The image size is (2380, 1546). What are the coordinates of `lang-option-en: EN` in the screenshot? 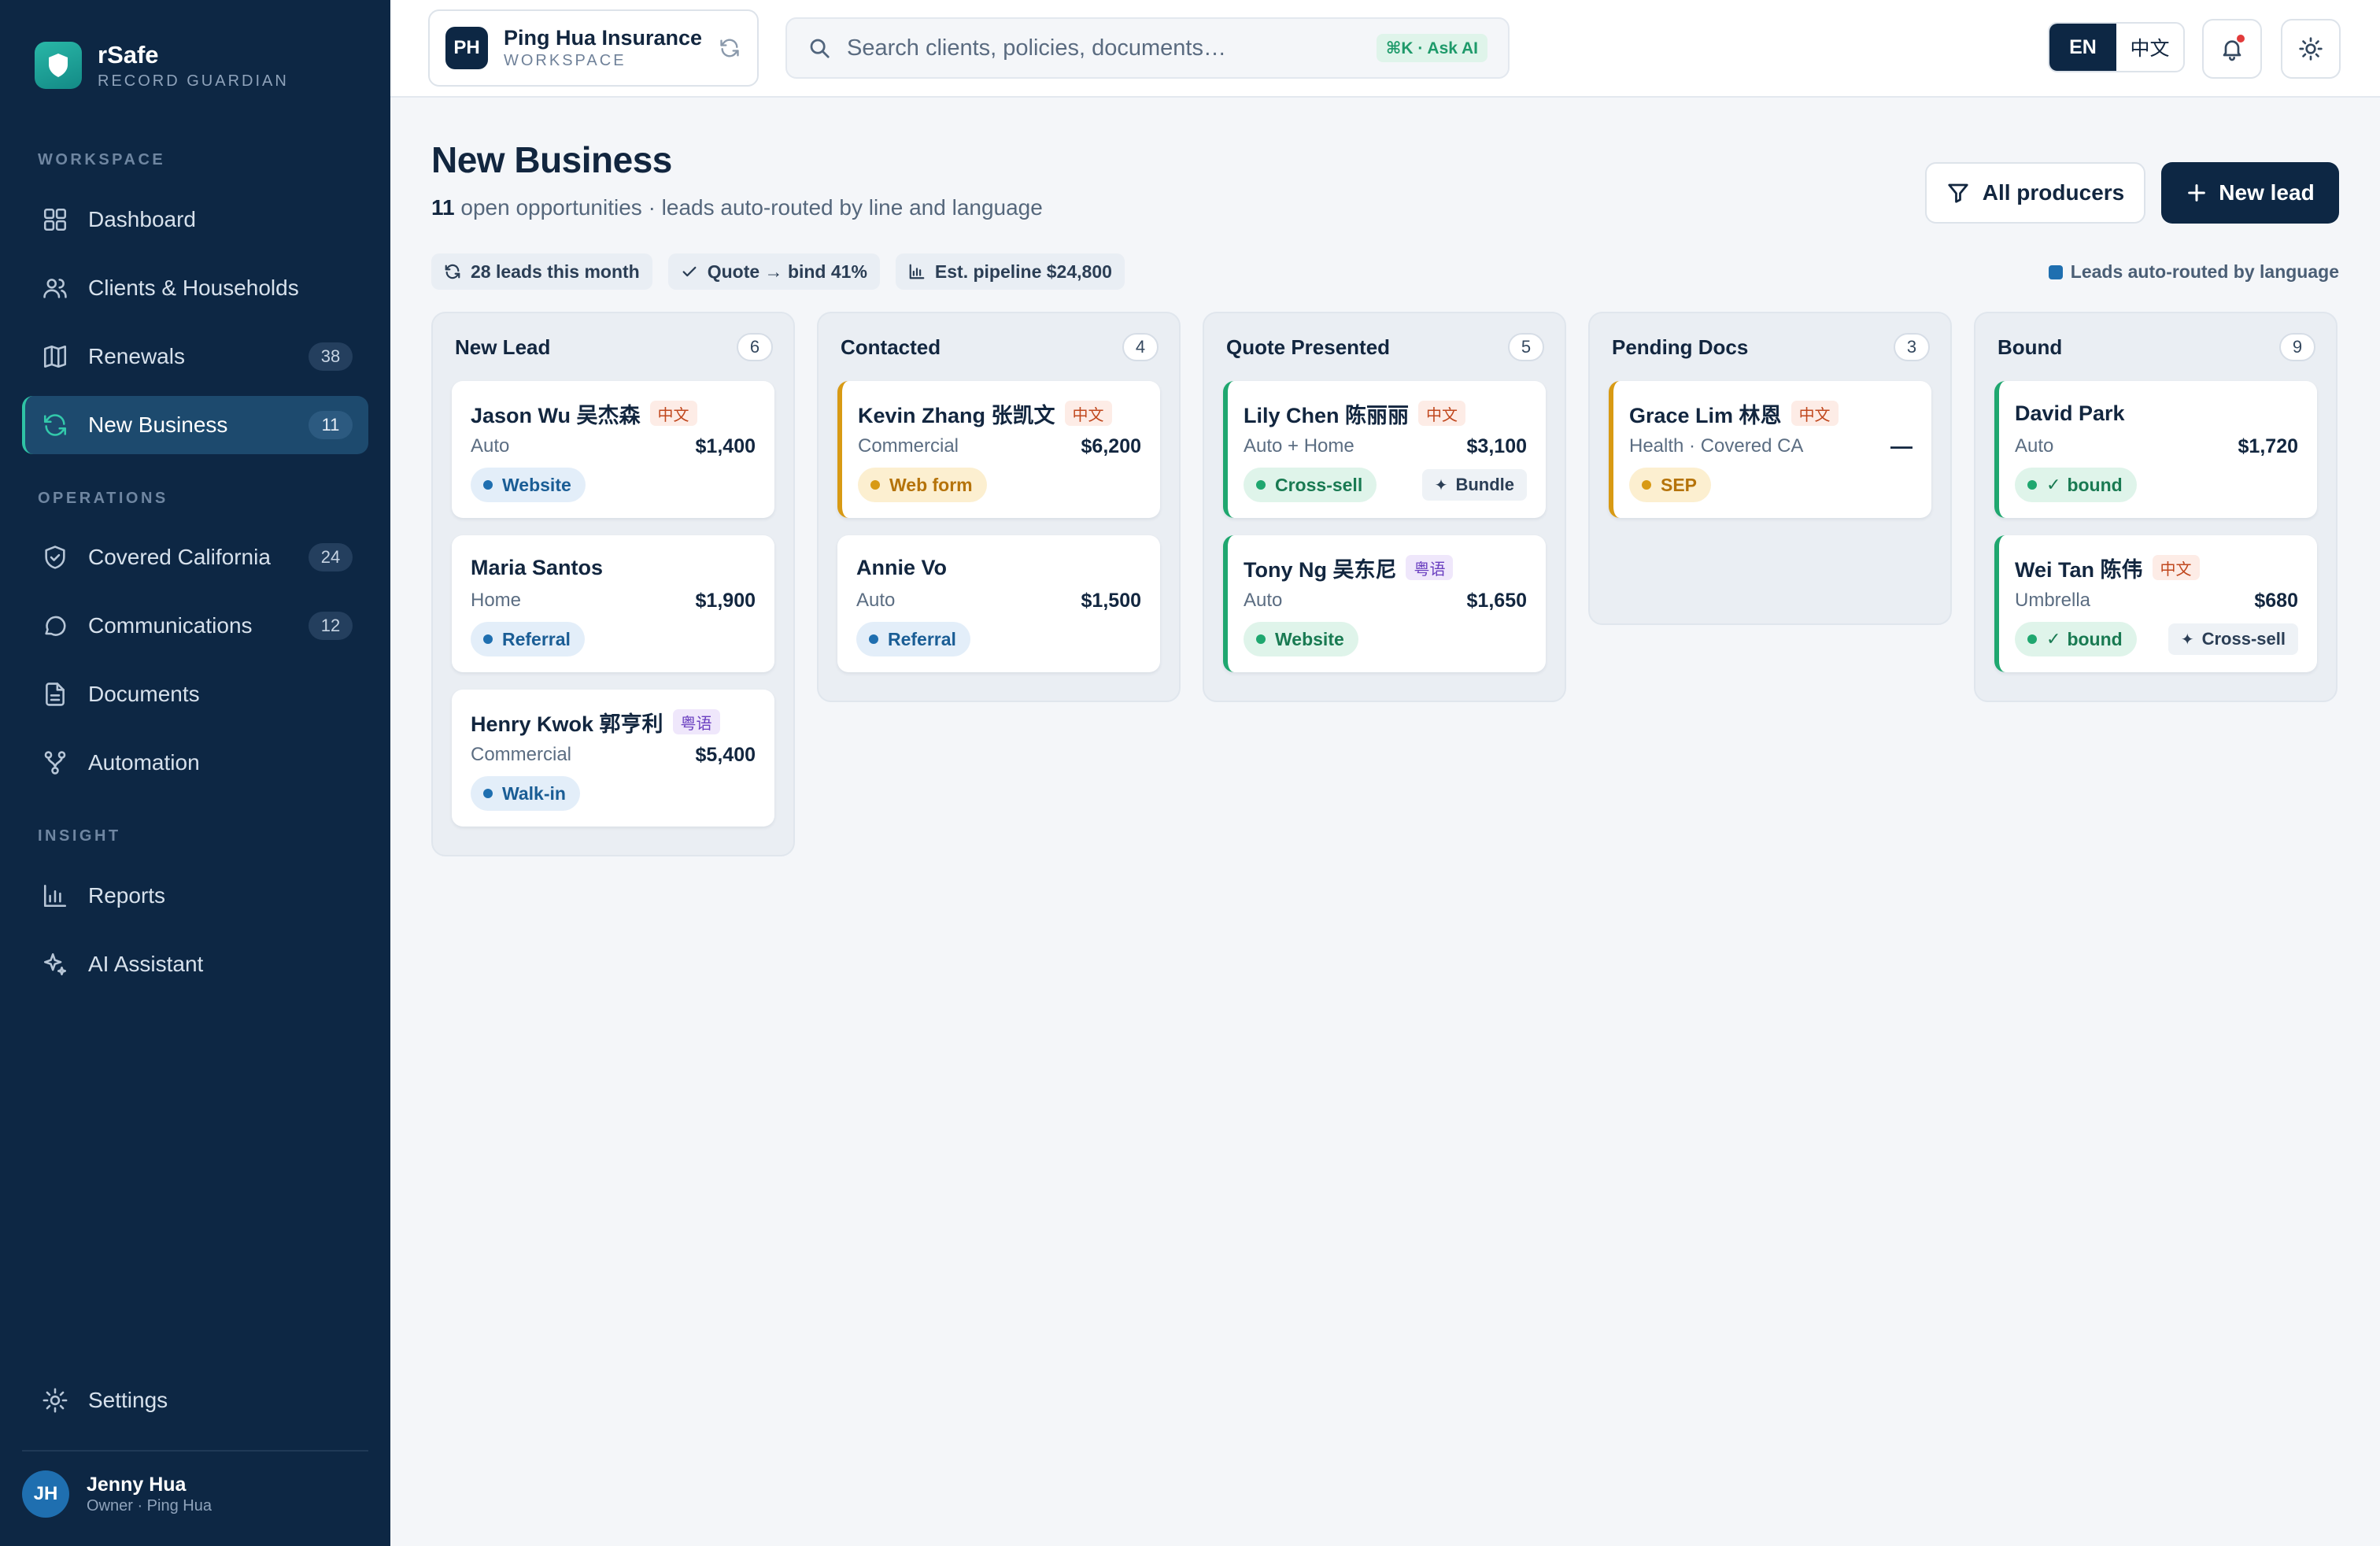 It's located at (2082, 47).